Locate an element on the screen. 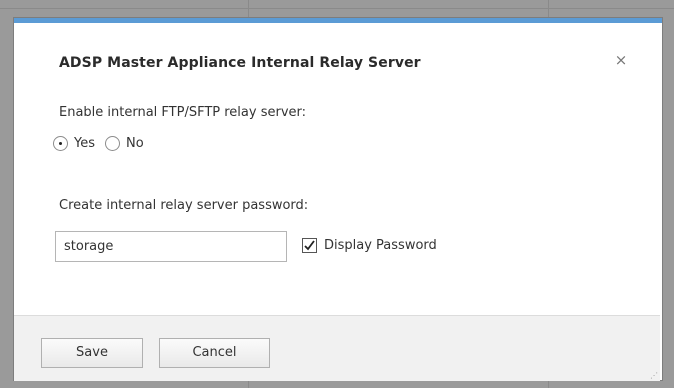 This screenshot has height=388, width=674. password-input is located at coordinates (171, 246).